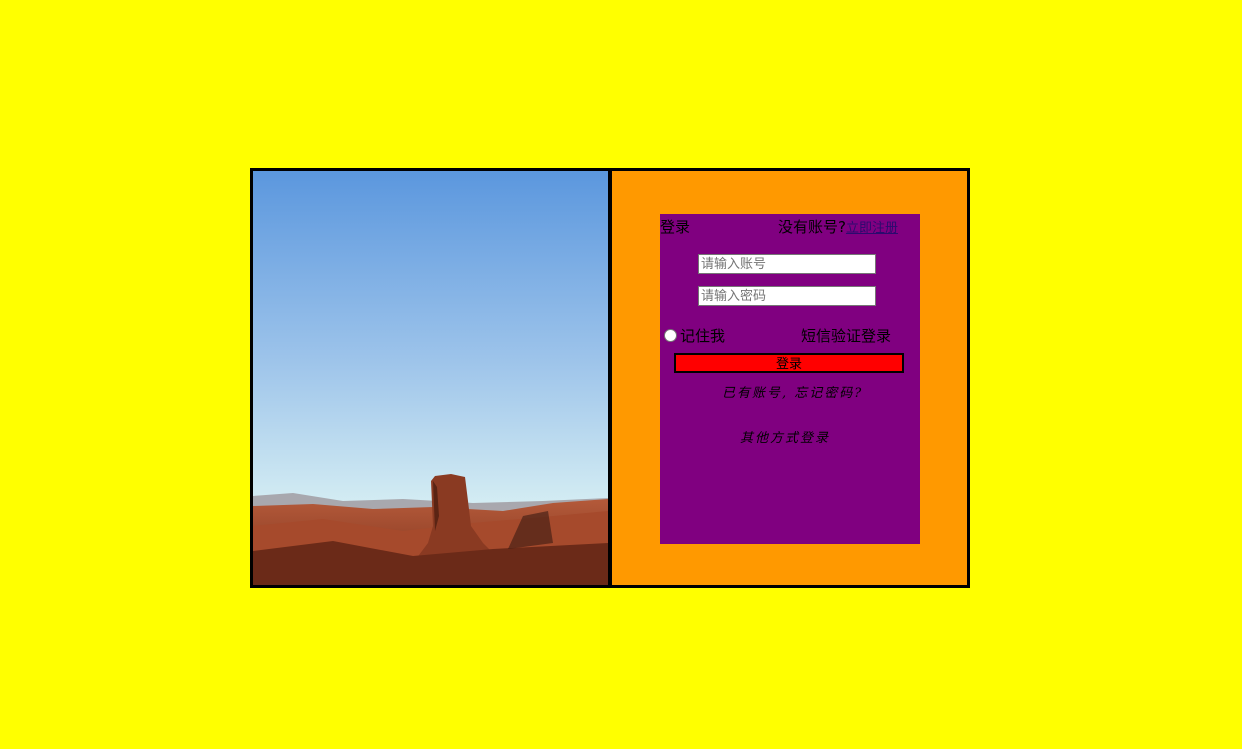  What do you see at coordinates (785, 436) in the screenshot?
I see `other-login-methods: 其他方式登录` at bounding box center [785, 436].